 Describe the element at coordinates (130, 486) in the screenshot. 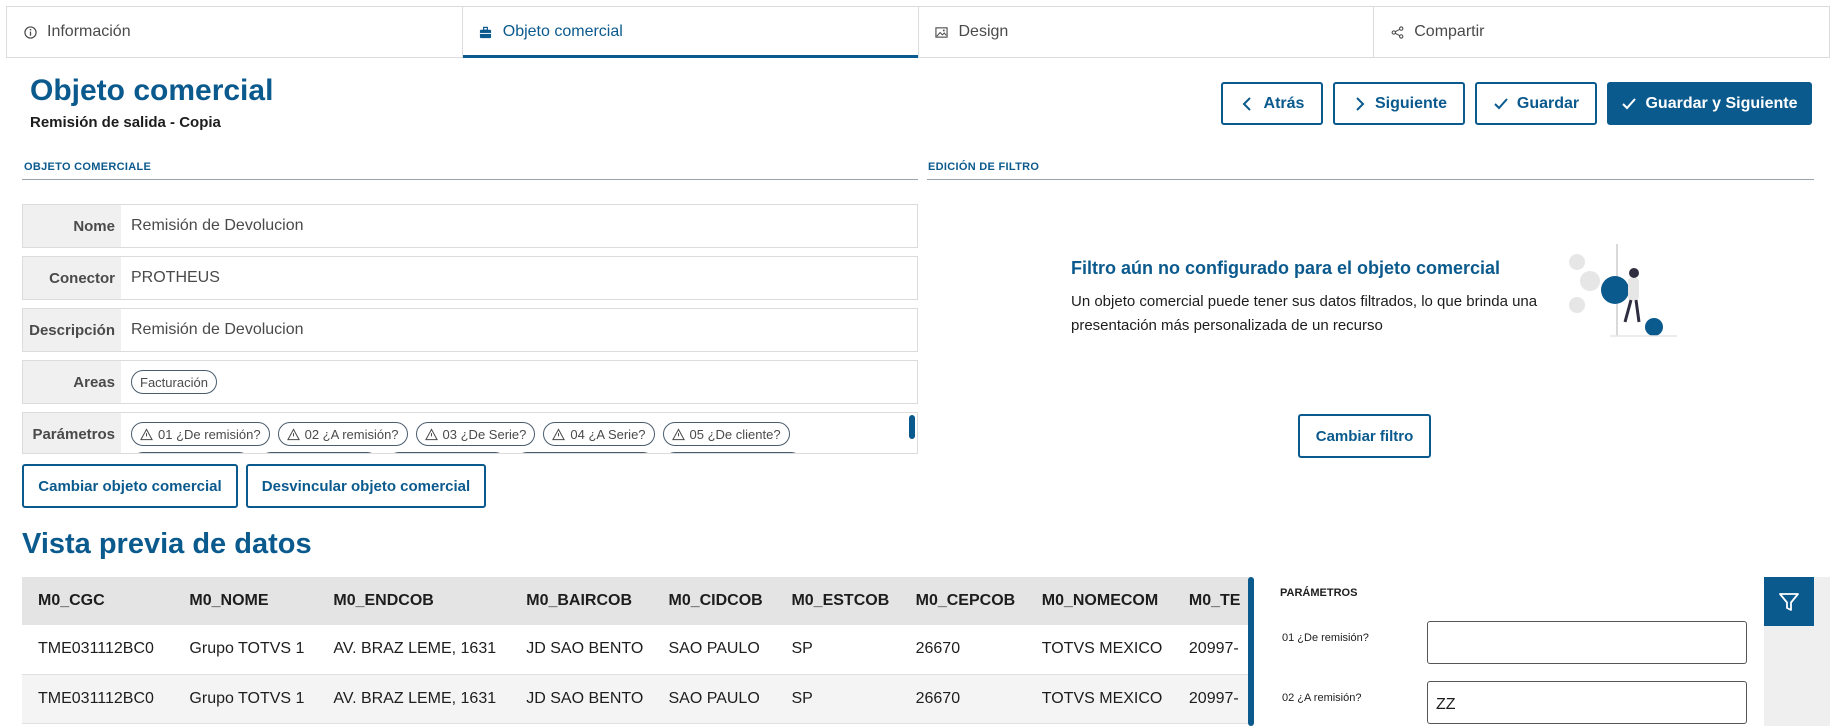

I see `change-business-object-button: Cambiar objeto comercial` at that location.